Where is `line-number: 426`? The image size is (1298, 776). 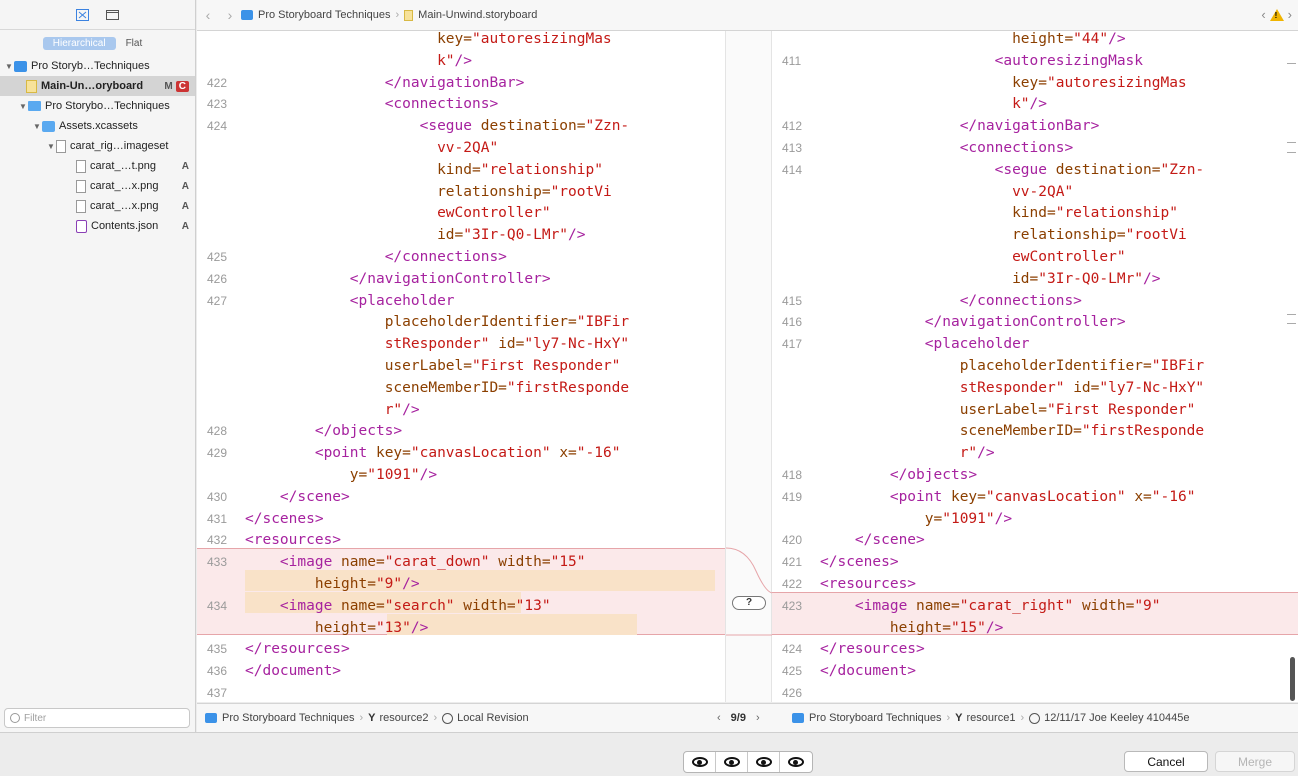
line-number: 426 is located at coordinates (217, 278).